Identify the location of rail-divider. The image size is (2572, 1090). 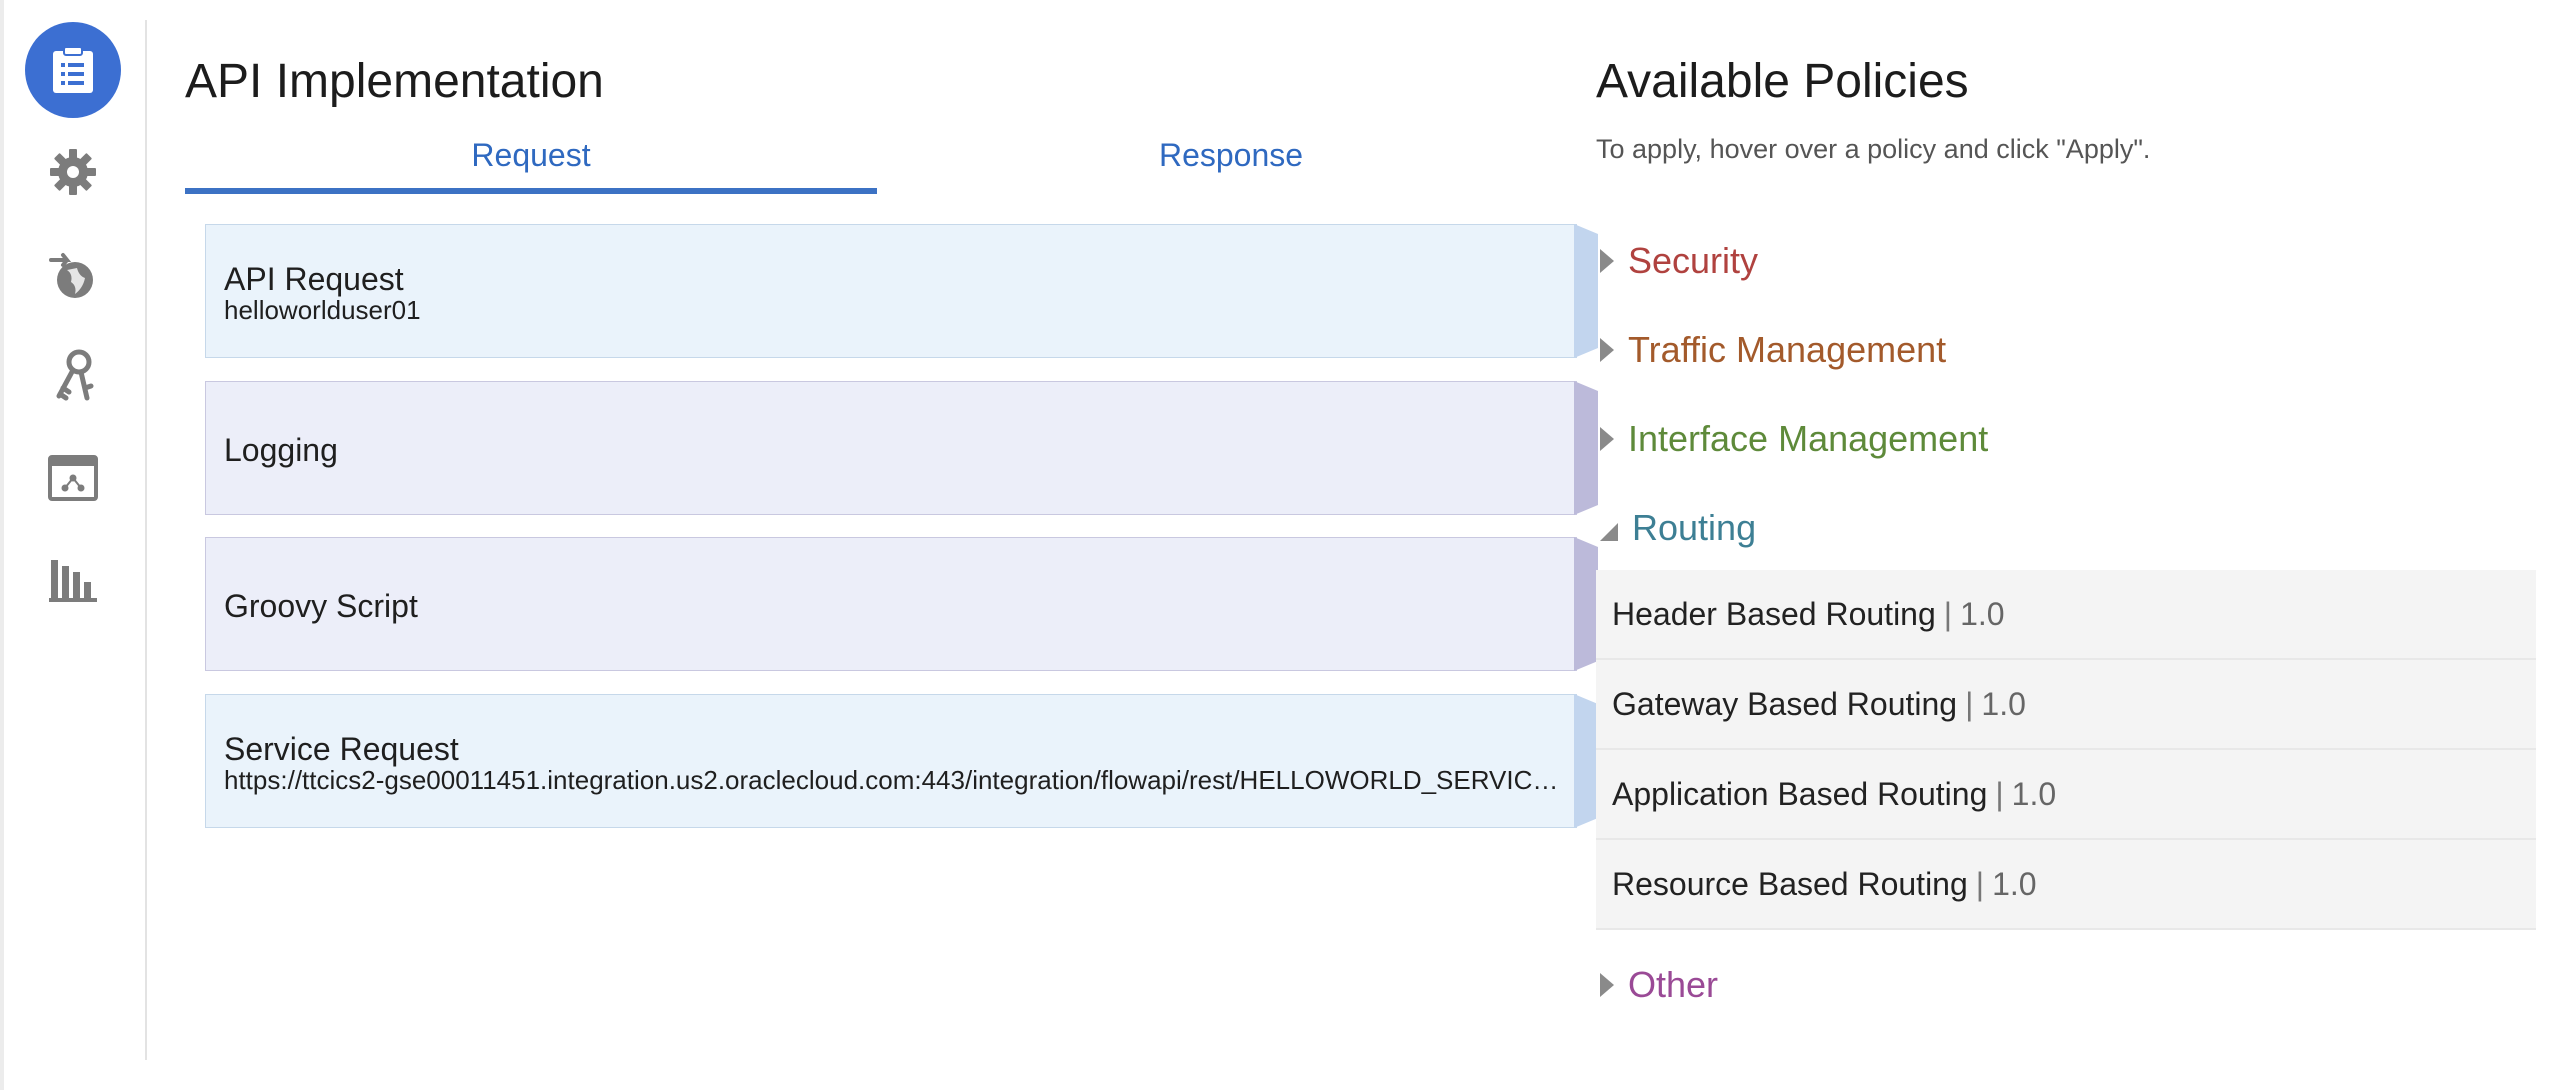
(146, 540).